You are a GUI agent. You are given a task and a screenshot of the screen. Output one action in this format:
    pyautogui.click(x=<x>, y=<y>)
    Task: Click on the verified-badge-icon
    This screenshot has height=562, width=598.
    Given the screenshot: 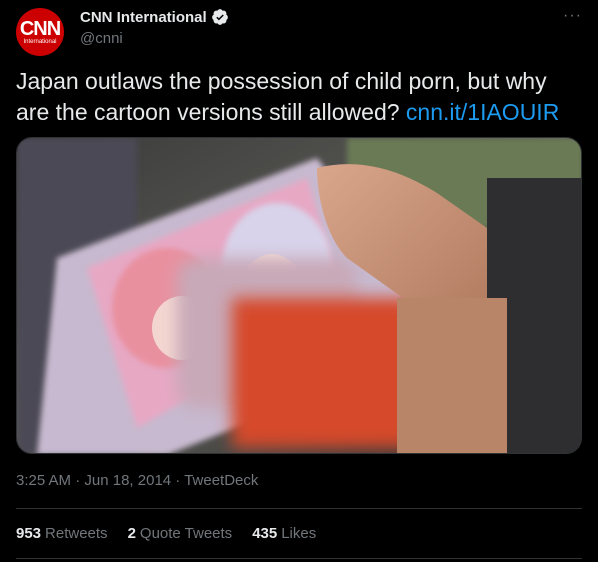 What is the action you would take?
    pyautogui.click(x=219, y=17)
    